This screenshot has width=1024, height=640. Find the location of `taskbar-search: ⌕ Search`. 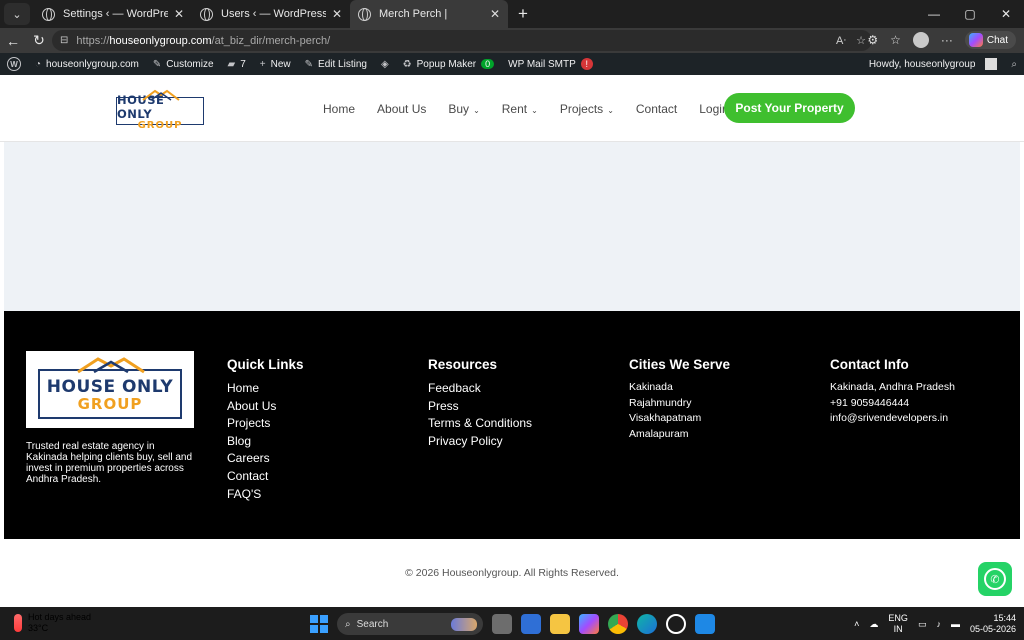

taskbar-search: ⌕ Search is located at coordinates (410, 624).